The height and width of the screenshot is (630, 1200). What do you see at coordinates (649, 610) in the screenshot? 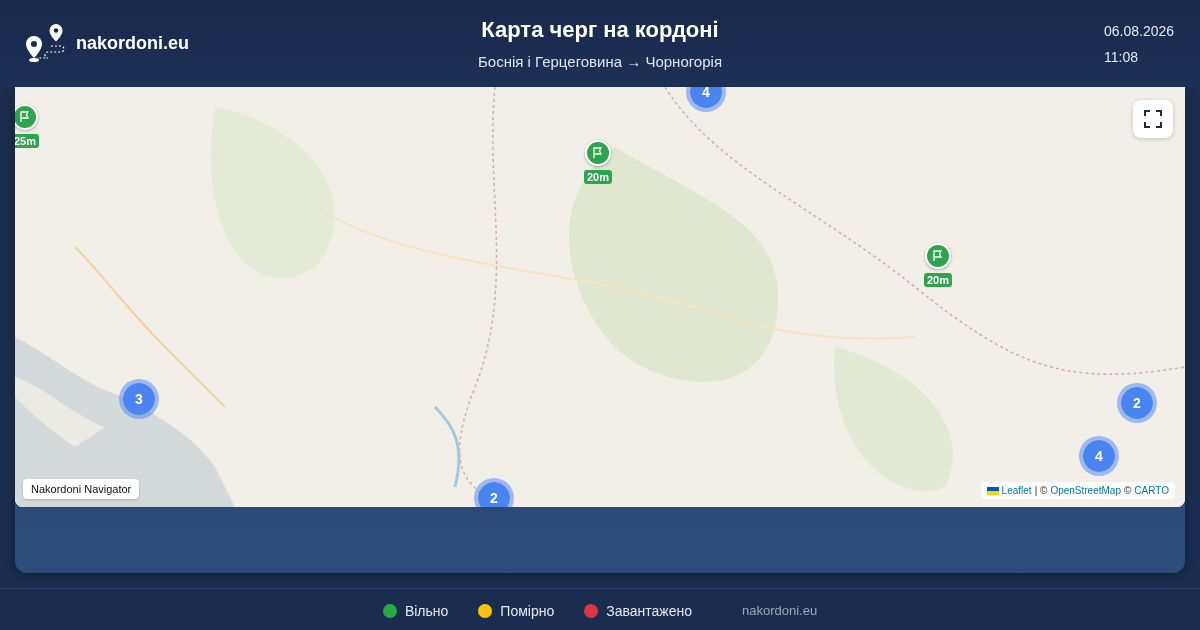
I see `legend-label: Завантажено` at bounding box center [649, 610].